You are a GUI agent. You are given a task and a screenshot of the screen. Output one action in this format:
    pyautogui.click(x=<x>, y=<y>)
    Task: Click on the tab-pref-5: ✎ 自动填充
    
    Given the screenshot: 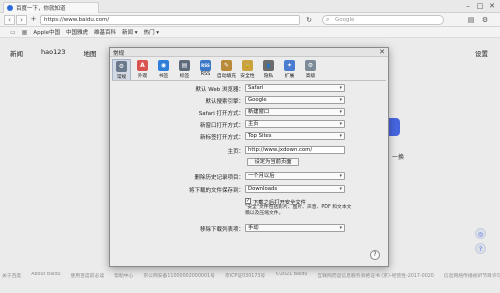 What is the action you would take?
    pyautogui.click(x=226, y=69)
    